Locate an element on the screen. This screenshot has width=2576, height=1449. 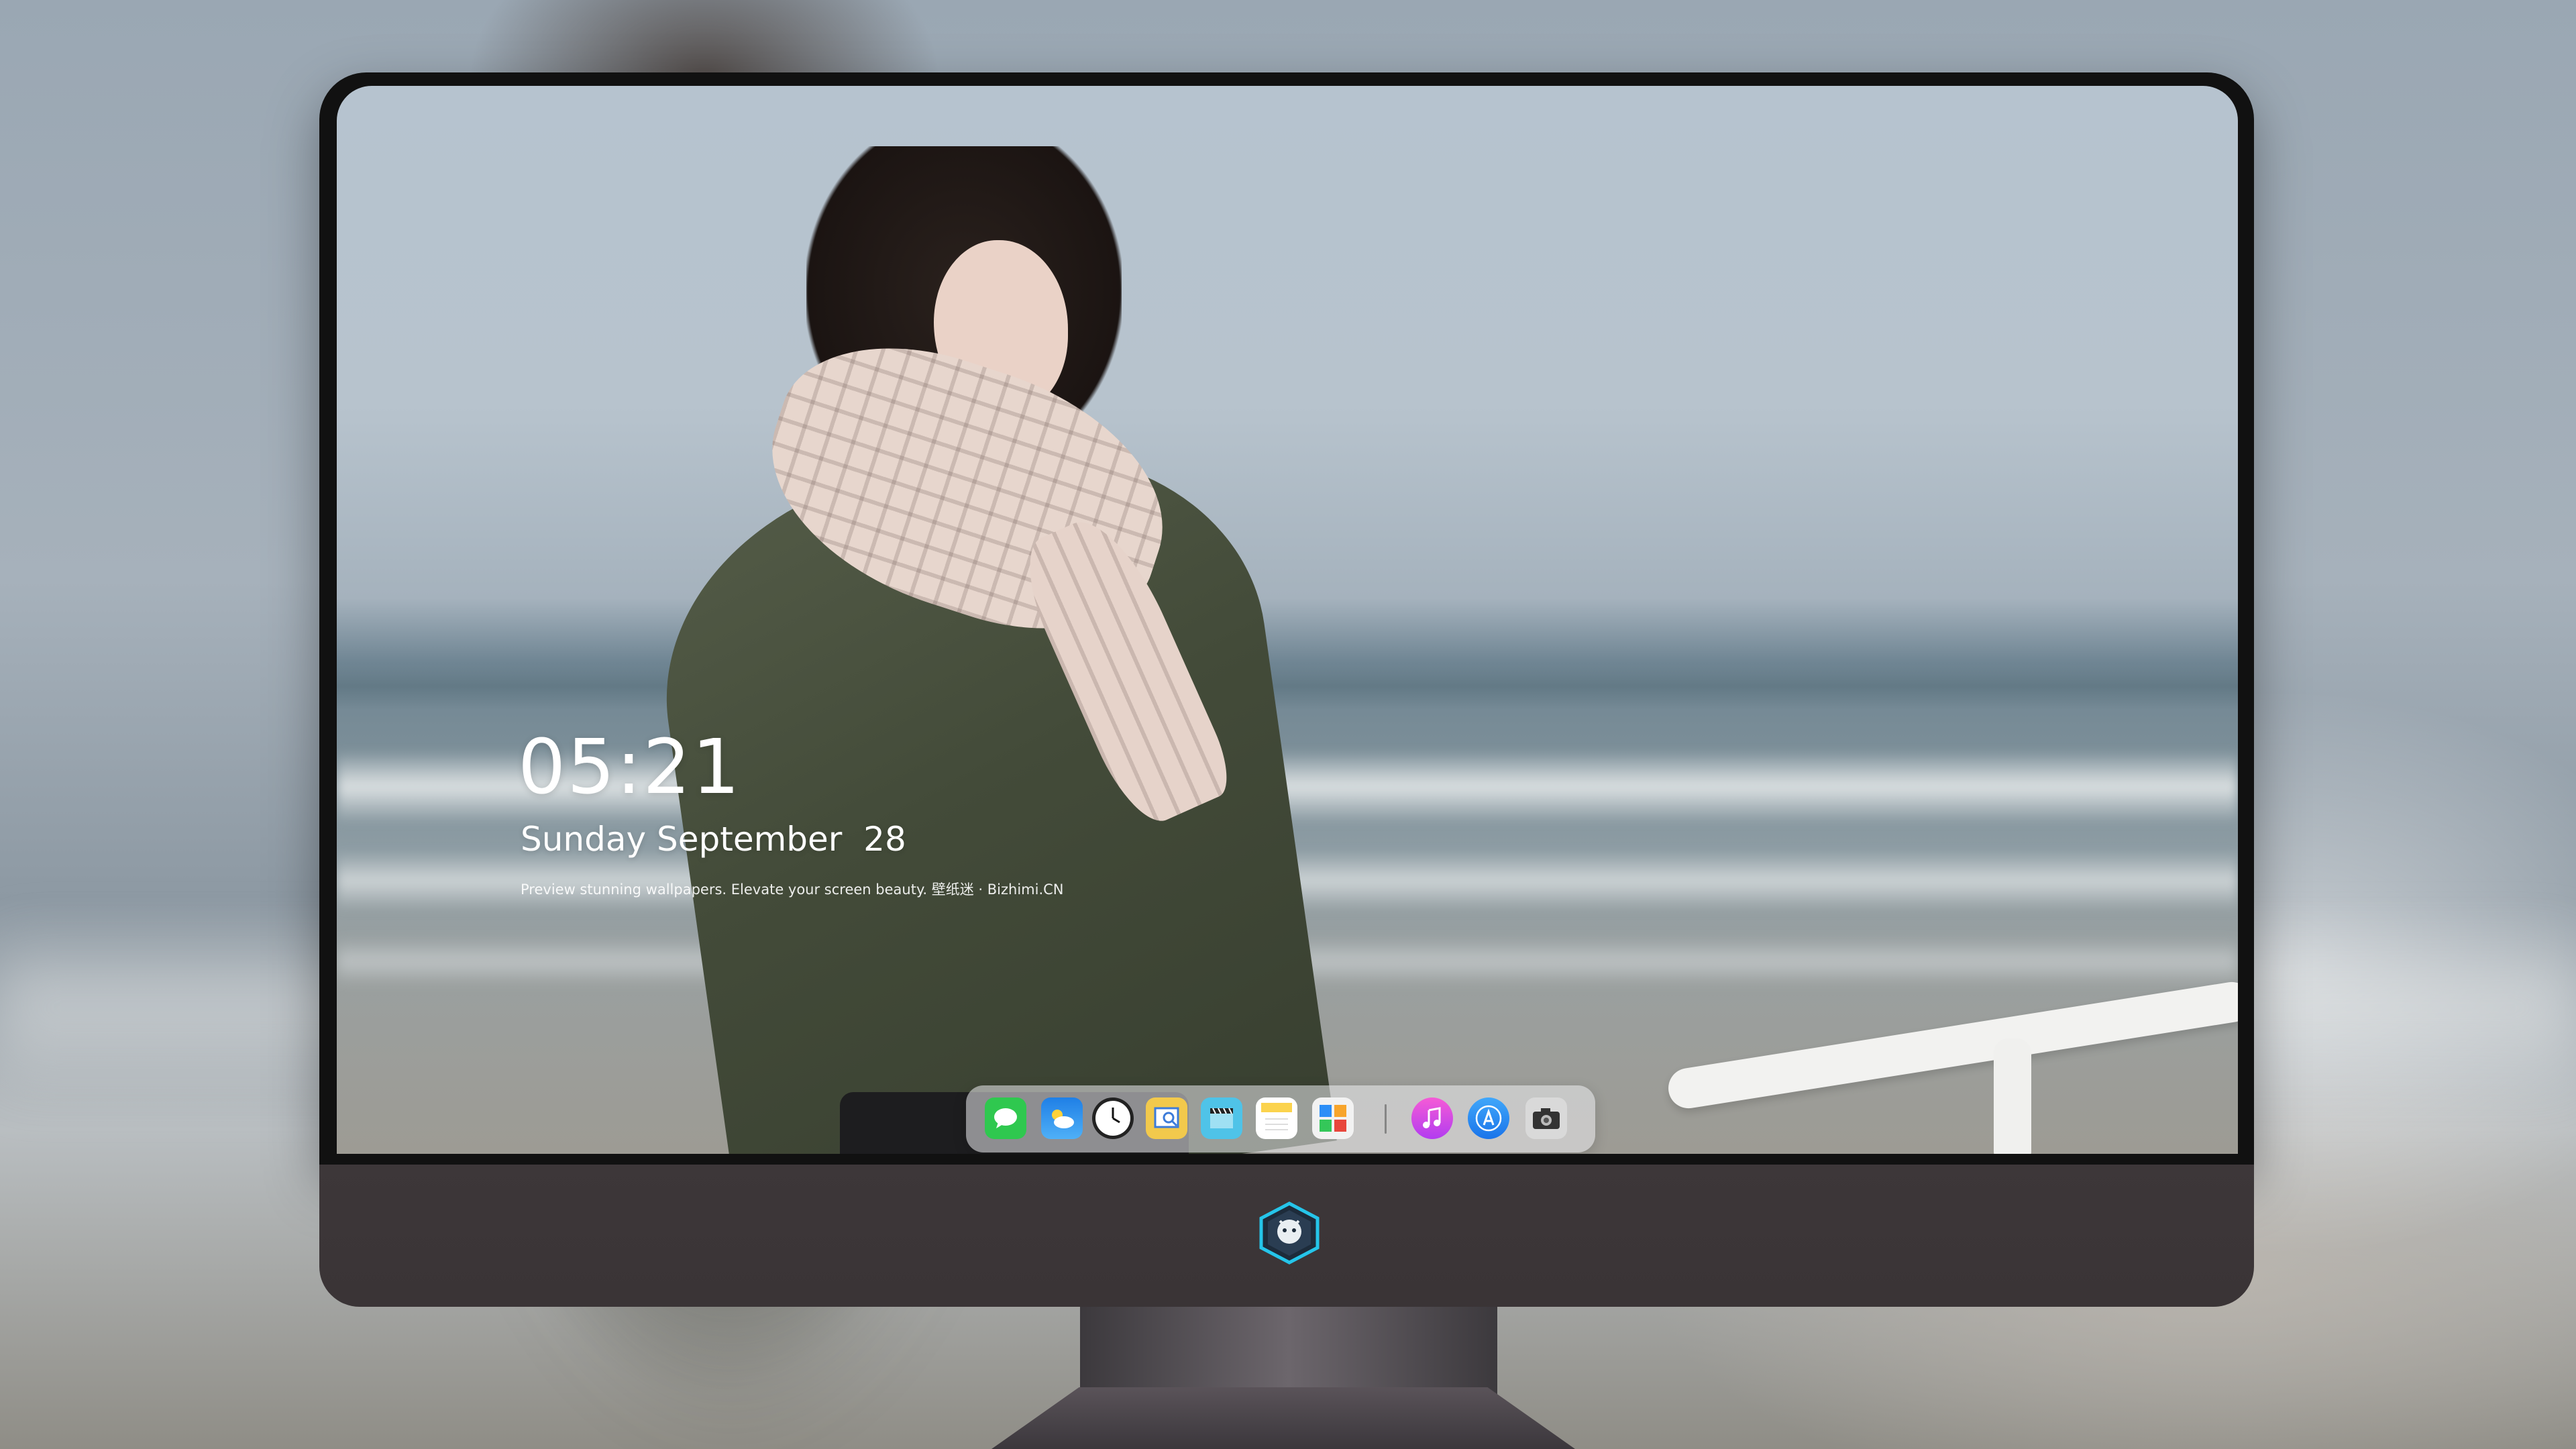
clock-icon is located at coordinates (1113, 1118).